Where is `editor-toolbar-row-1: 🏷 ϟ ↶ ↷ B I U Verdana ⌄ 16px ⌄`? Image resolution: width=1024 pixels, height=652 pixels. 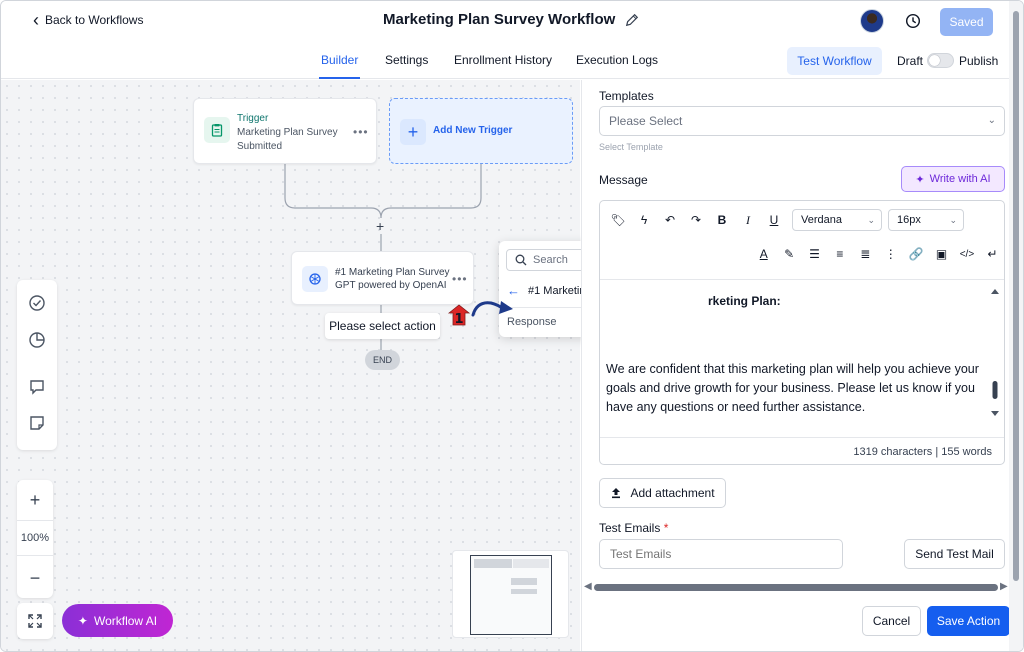
editor-toolbar-row-1: 🏷 ϟ ↶ ↷ B I U Verdana ⌄ 16px ⌄ is located at coordinates (802, 220).